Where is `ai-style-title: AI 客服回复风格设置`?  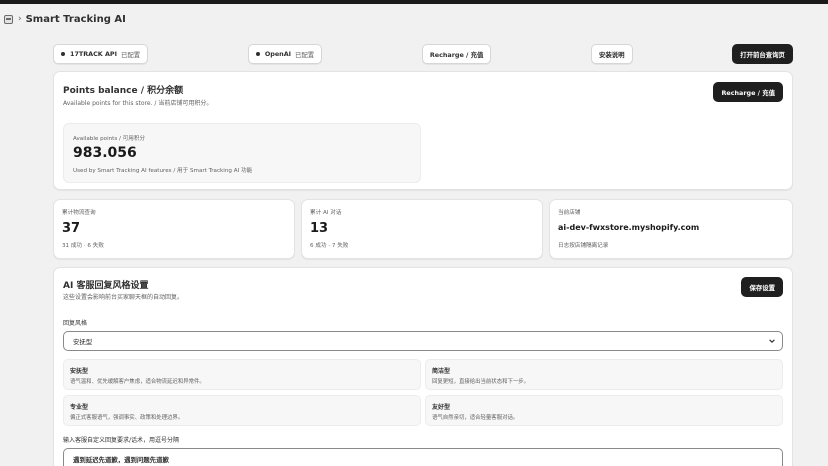
ai-style-title: AI 客服回复风格设置 is located at coordinates (106, 286).